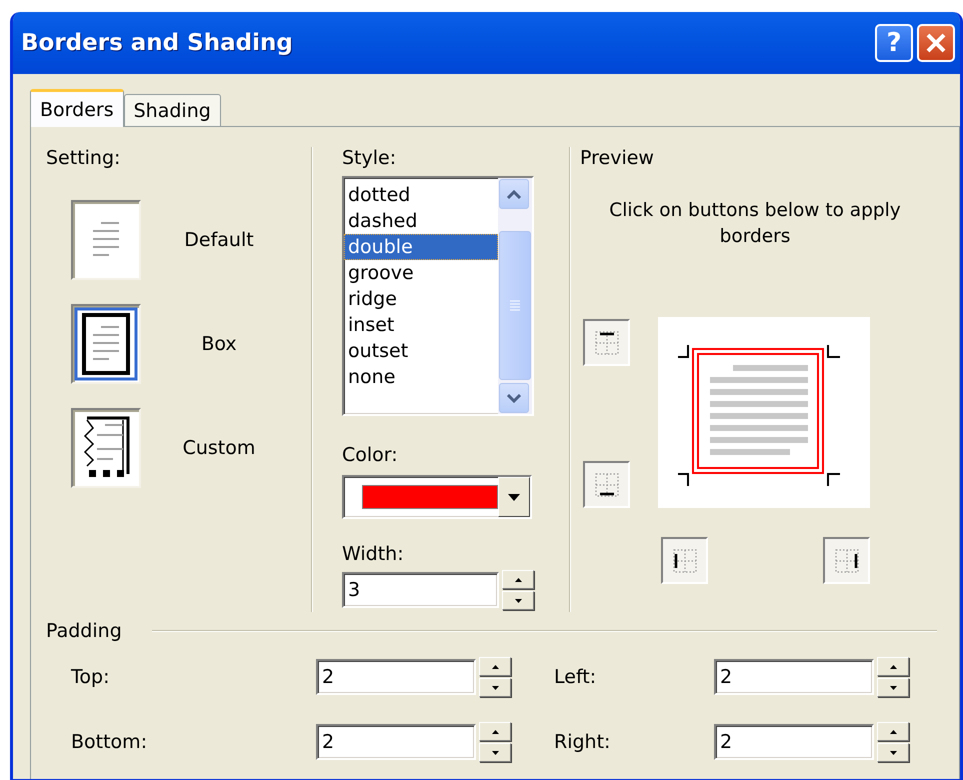  What do you see at coordinates (172, 110) in the screenshot?
I see `tab: Shading` at bounding box center [172, 110].